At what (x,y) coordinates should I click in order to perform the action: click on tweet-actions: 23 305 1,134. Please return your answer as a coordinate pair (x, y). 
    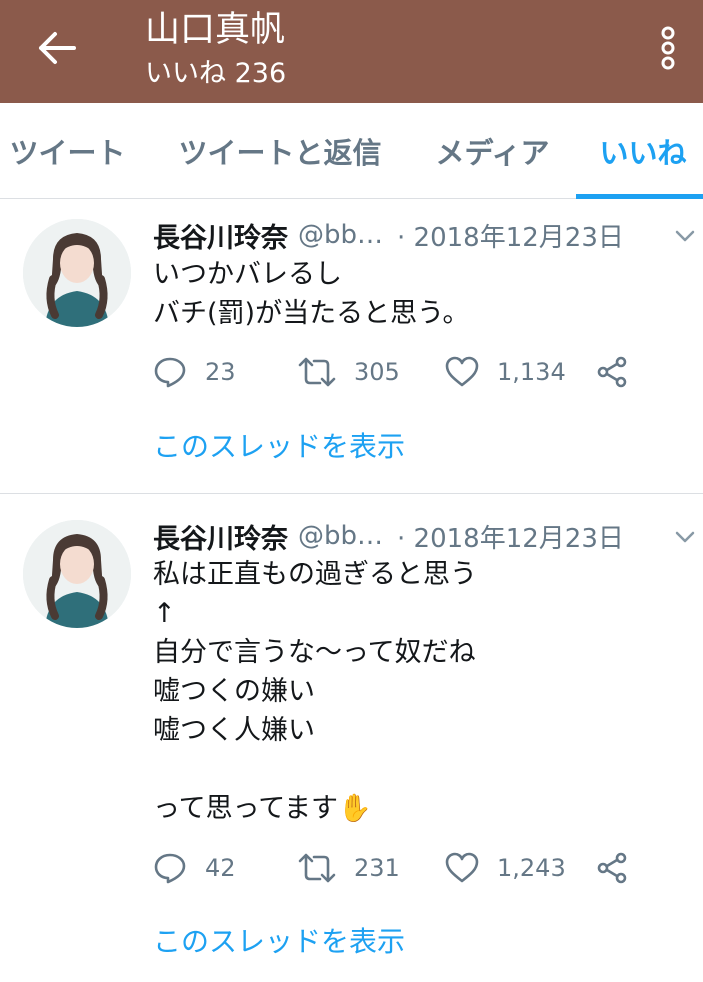
    Looking at the image, I should click on (413, 372).